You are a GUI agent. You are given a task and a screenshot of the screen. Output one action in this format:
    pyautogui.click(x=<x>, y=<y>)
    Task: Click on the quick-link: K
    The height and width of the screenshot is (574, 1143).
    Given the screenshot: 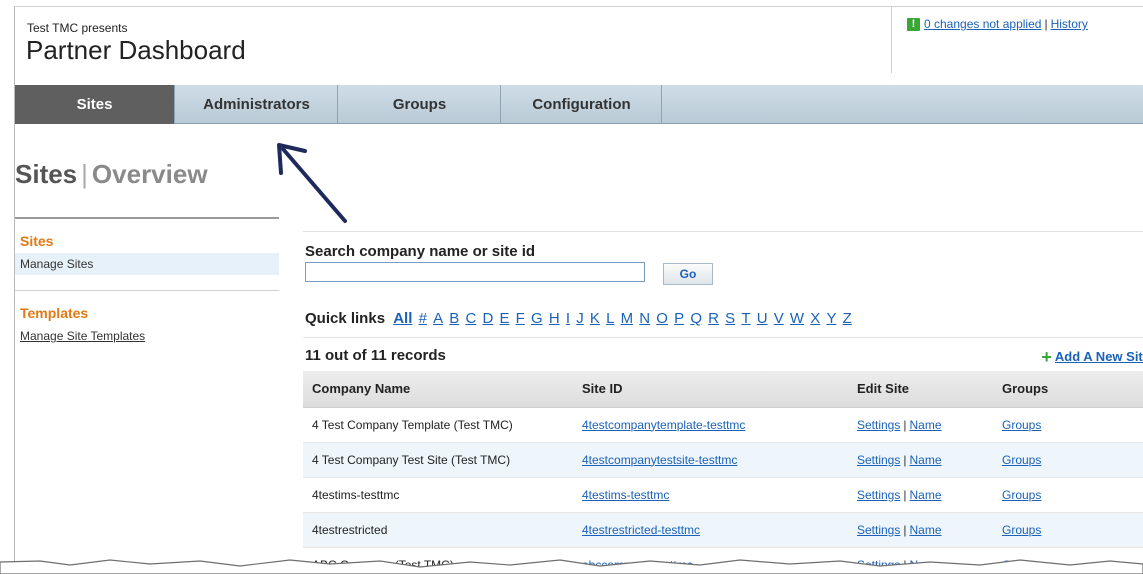 What is the action you would take?
    pyautogui.click(x=595, y=318)
    